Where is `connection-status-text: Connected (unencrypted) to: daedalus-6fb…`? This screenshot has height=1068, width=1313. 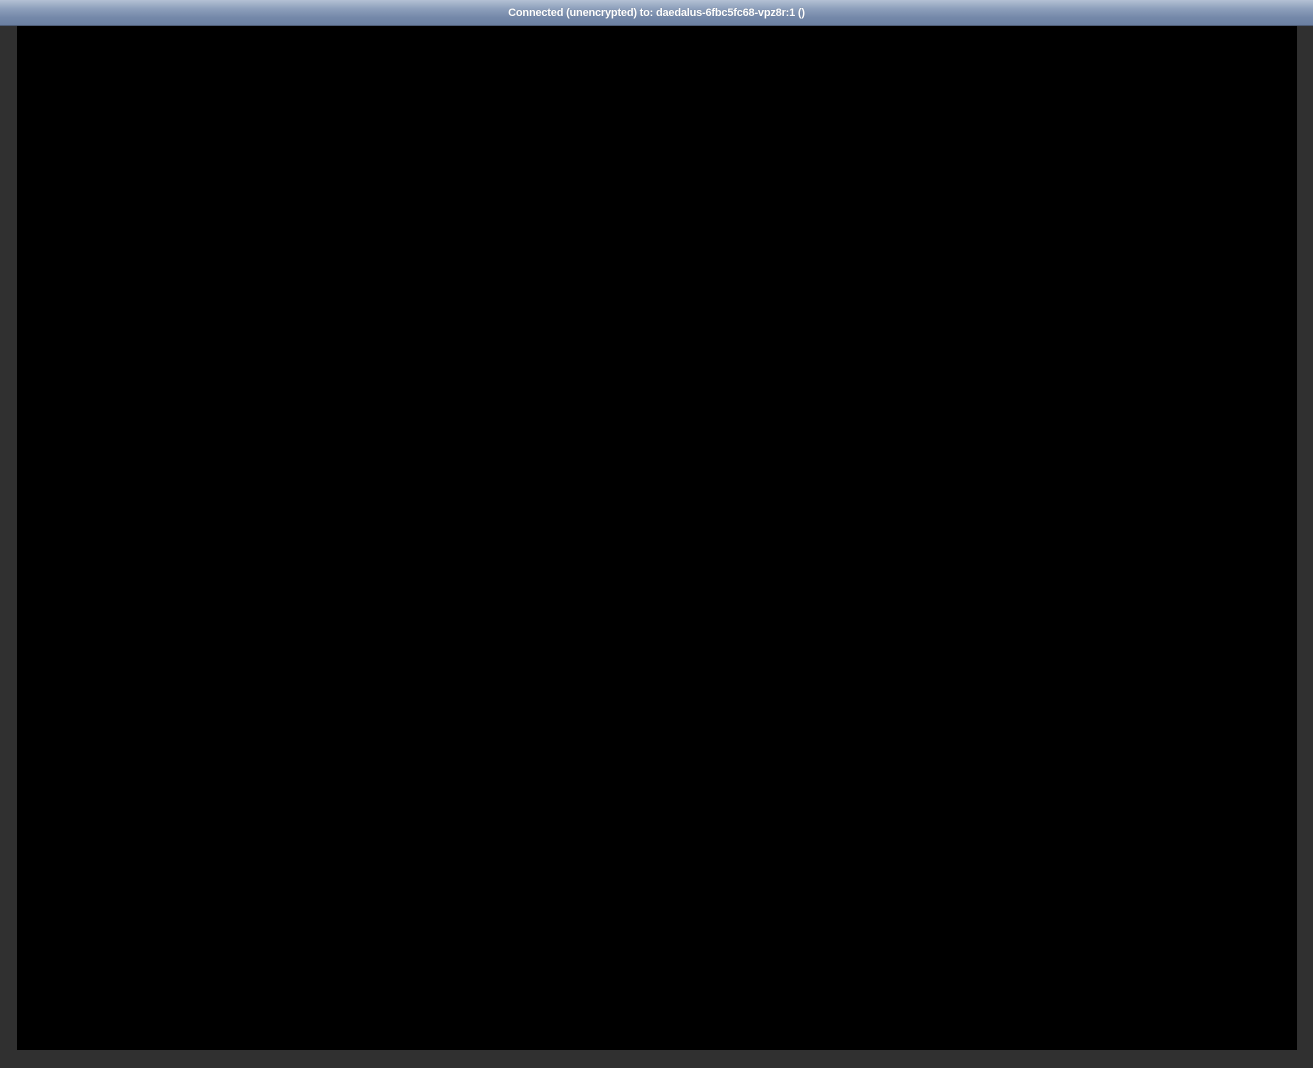
connection-status-text: Connected (unencrypted) to: daedalus-6fb… is located at coordinates (656, 12).